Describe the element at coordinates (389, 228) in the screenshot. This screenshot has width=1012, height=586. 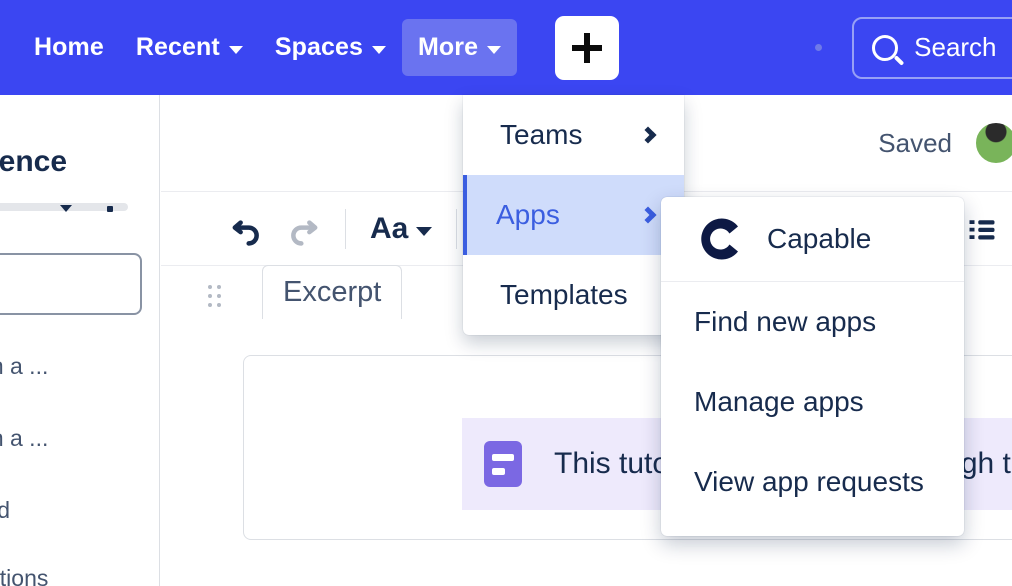
I see `text-style-label: Aa` at that location.